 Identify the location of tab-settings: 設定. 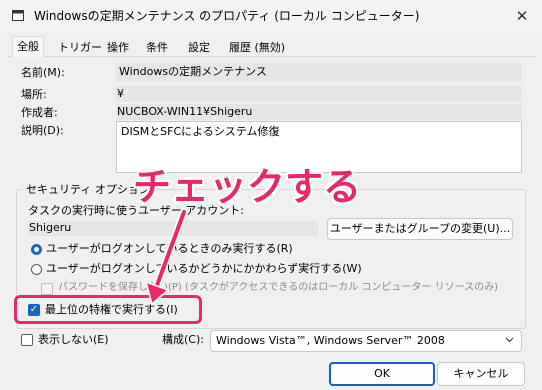
(199, 48).